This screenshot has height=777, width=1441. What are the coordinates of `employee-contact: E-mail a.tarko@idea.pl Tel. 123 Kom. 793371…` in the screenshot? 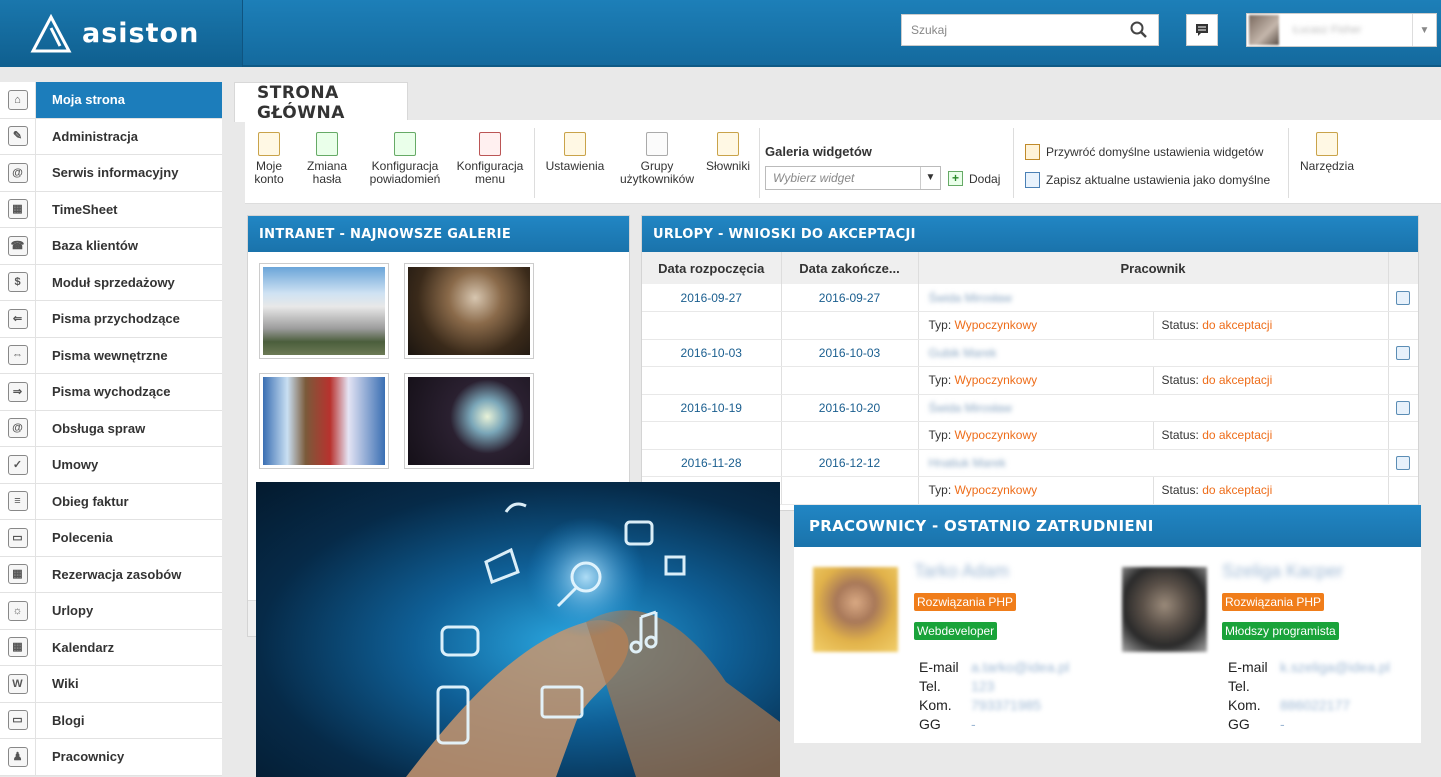 It's located at (994, 695).